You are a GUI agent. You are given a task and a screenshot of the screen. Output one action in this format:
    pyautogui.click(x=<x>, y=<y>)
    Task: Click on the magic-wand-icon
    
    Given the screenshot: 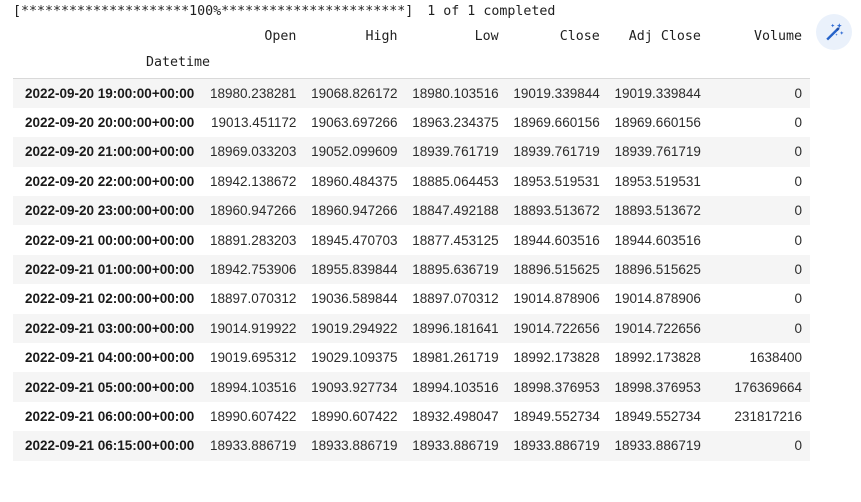 What is the action you would take?
    pyautogui.click(x=834, y=32)
    